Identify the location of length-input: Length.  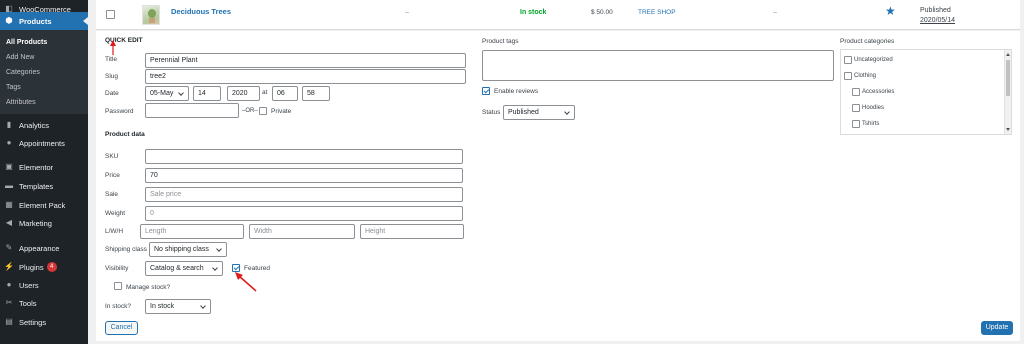
(192, 231).